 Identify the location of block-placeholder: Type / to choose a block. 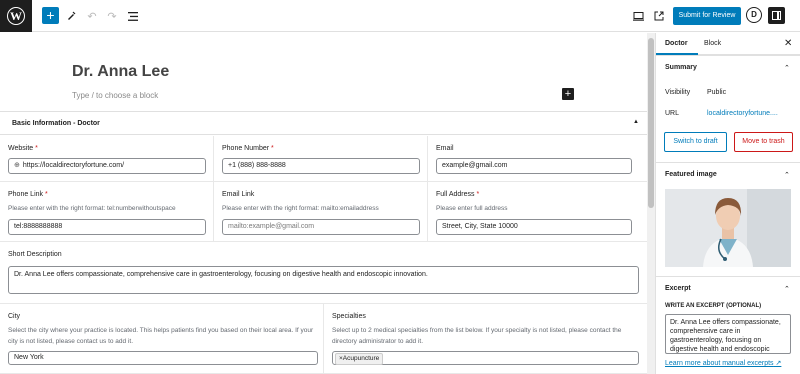
(115, 95).